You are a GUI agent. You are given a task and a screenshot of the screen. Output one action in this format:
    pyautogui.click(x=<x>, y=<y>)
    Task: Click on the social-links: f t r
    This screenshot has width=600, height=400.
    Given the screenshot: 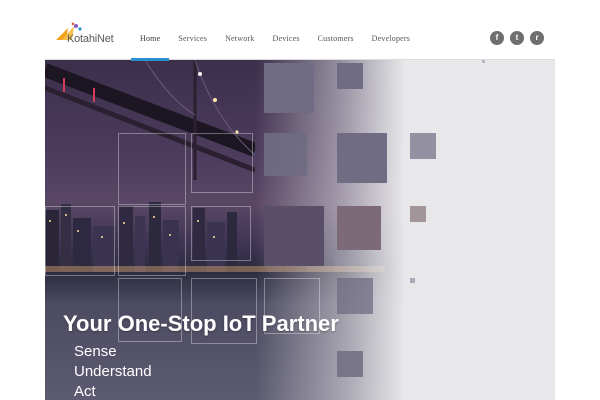 What is the action you would take?
    pyautogui.click(x=517, y=38)
    